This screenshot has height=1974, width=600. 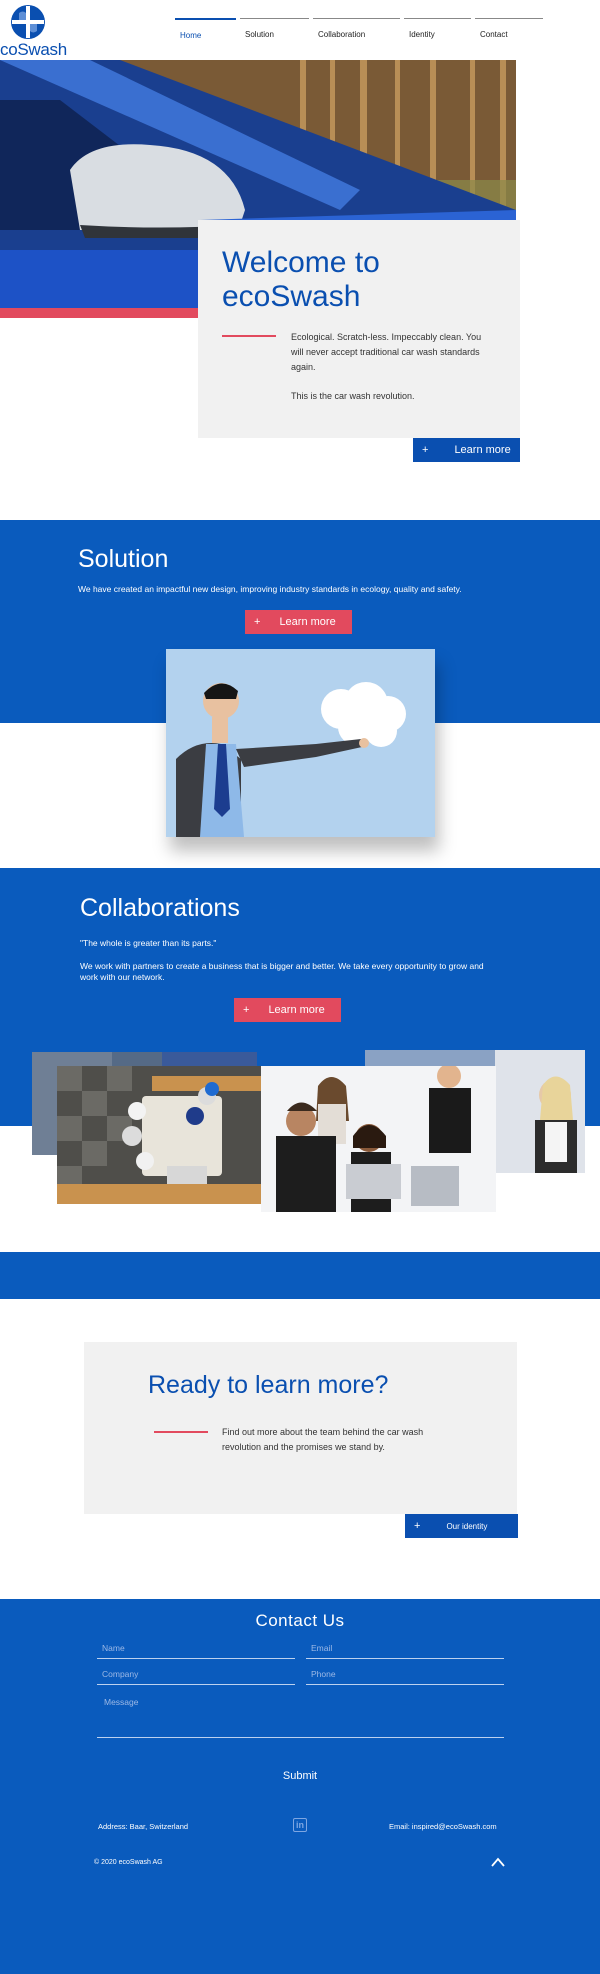 What do you see at coordinates (128, 1862) in the screenshot?
I see `footer-copyright: © 2020 ecoSwash AG` at bounding box center [128, 1862].